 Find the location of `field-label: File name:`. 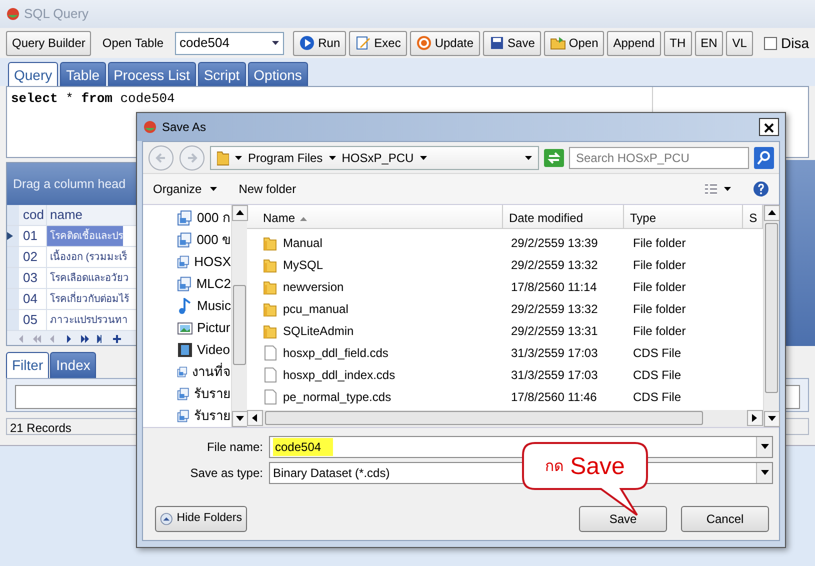

field-label: File name: is located at coordinates (234, 447).